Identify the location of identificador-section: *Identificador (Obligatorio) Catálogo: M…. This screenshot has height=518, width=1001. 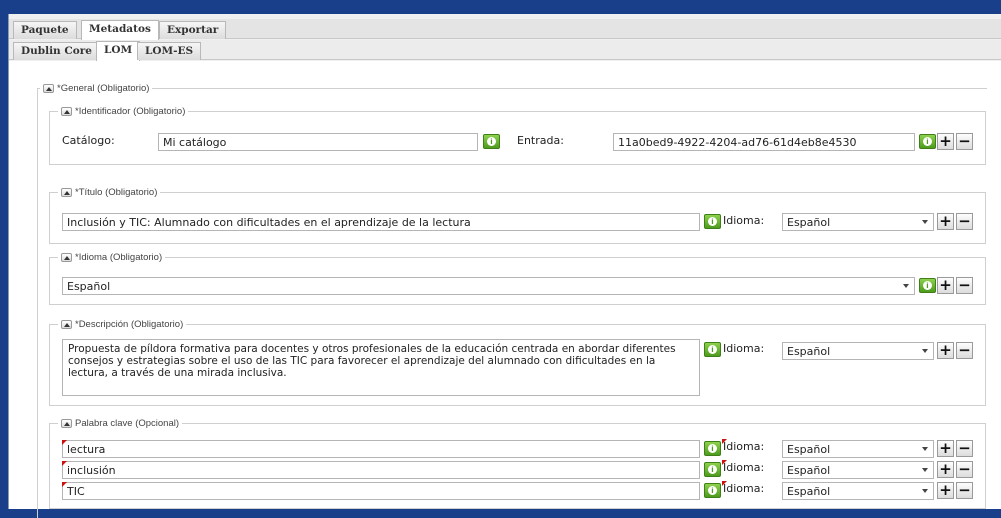
(517, 135).